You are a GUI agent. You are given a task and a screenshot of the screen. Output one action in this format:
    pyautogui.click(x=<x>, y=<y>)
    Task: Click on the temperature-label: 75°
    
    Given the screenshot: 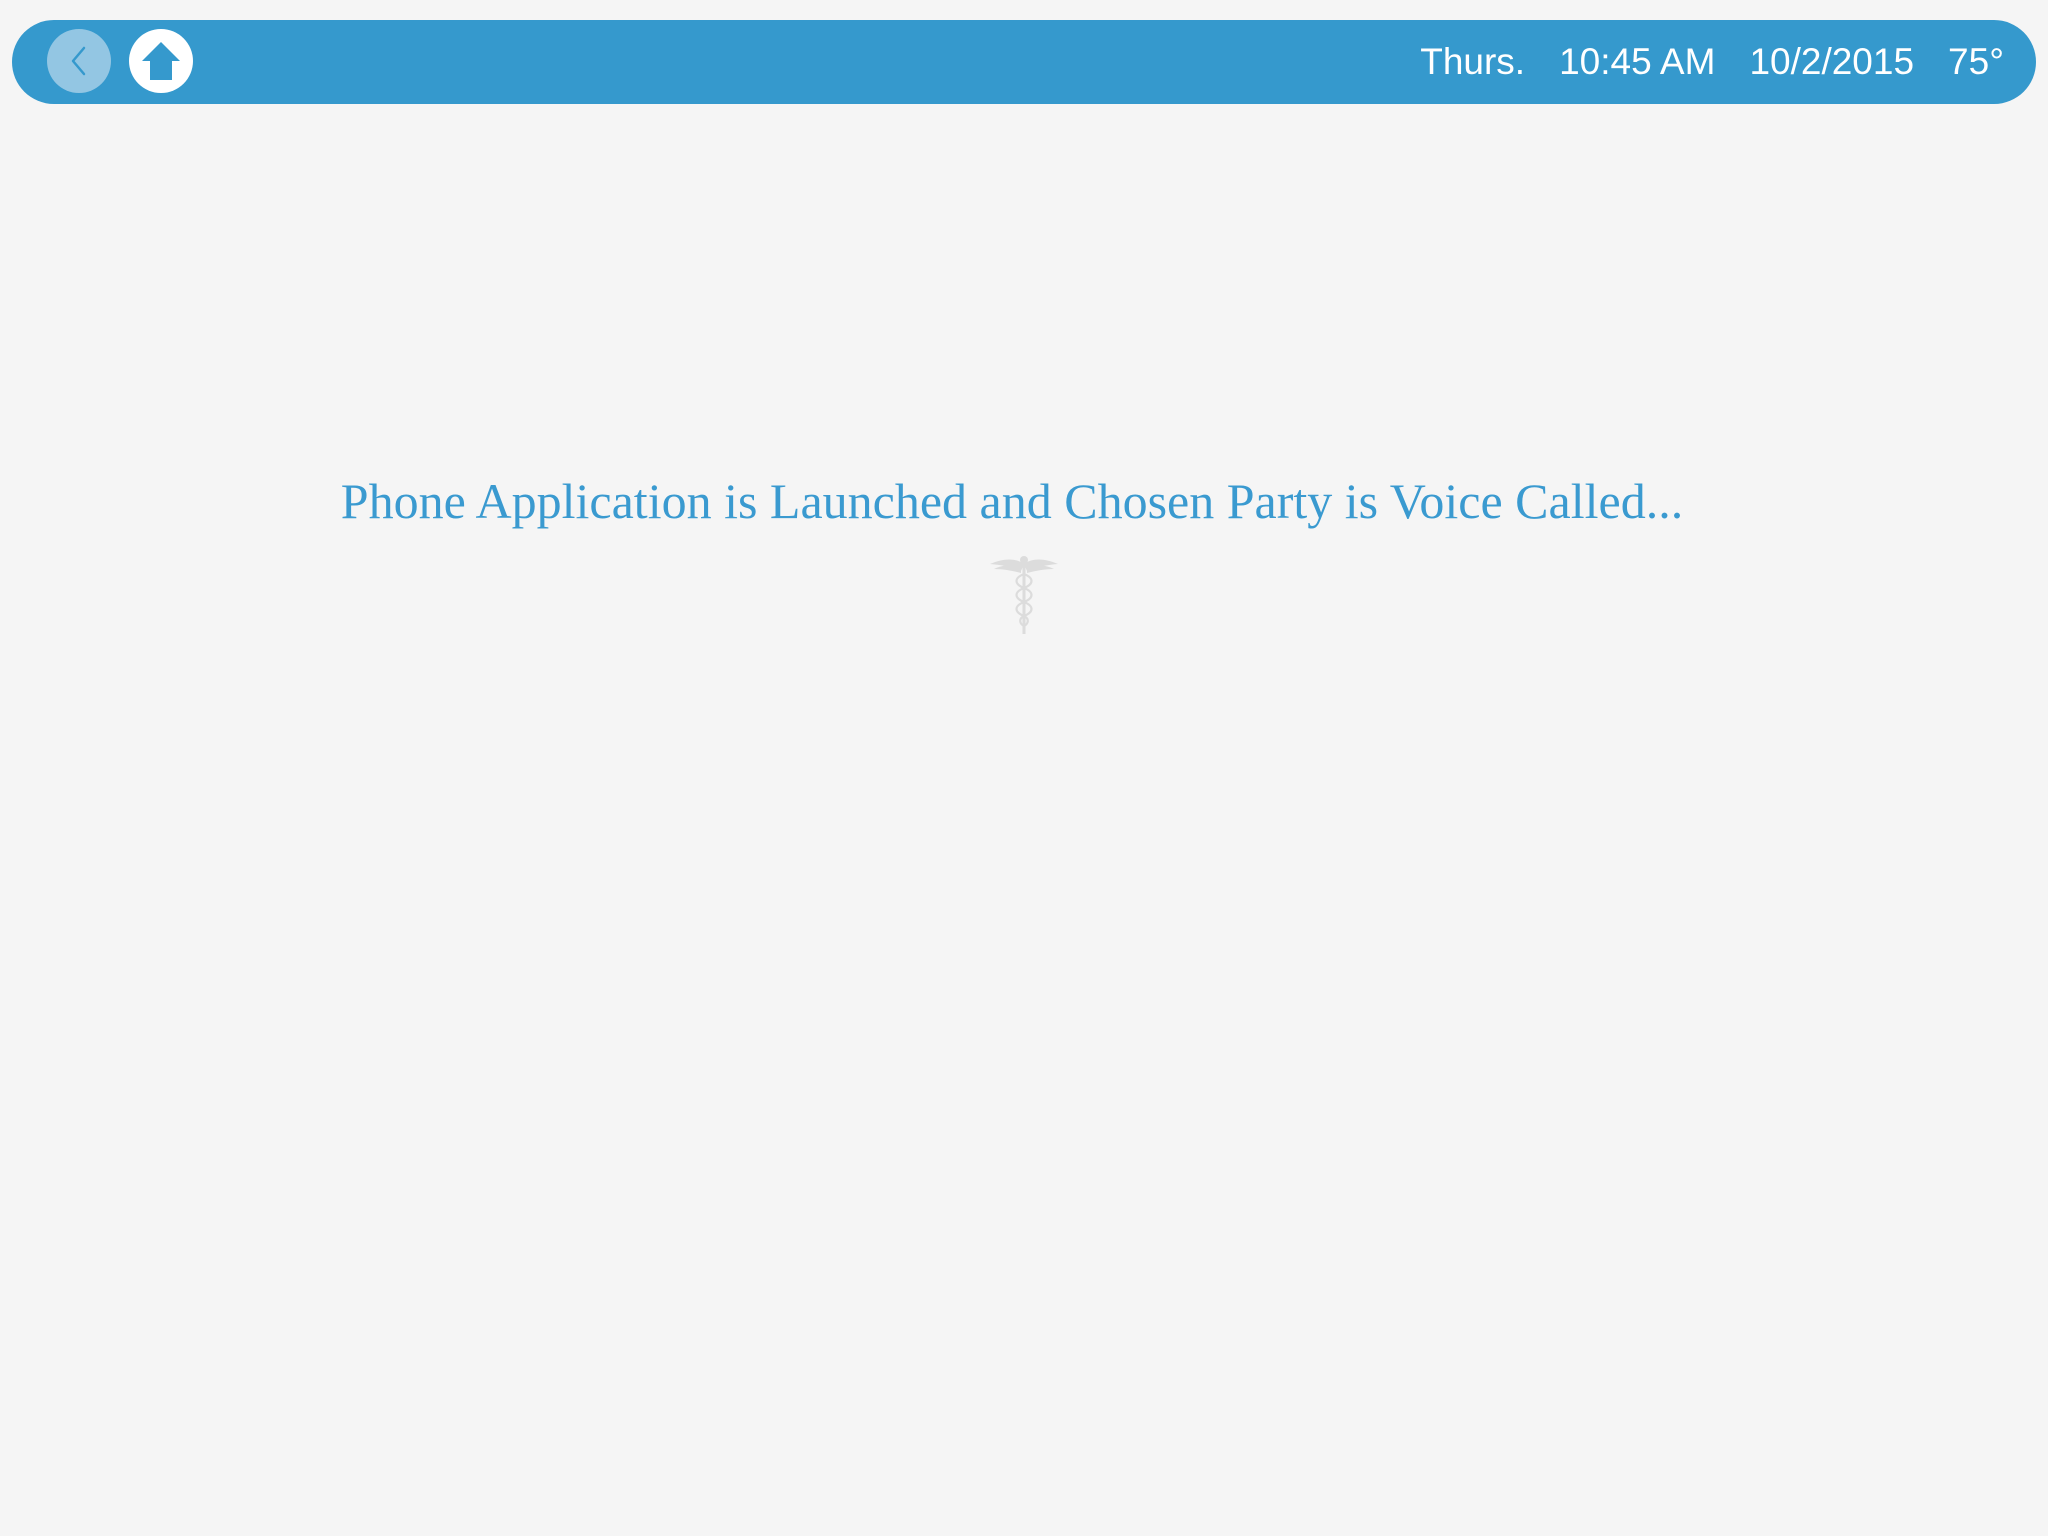 What is the action you would take?
    pyautogui.click(x=1976, y=61)
    